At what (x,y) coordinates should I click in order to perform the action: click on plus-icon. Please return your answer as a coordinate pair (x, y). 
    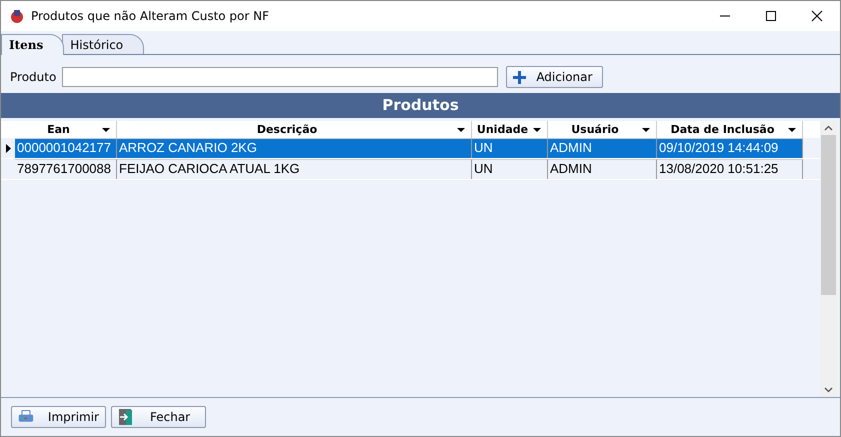
    Looking at the image, I should click on (519, 77).